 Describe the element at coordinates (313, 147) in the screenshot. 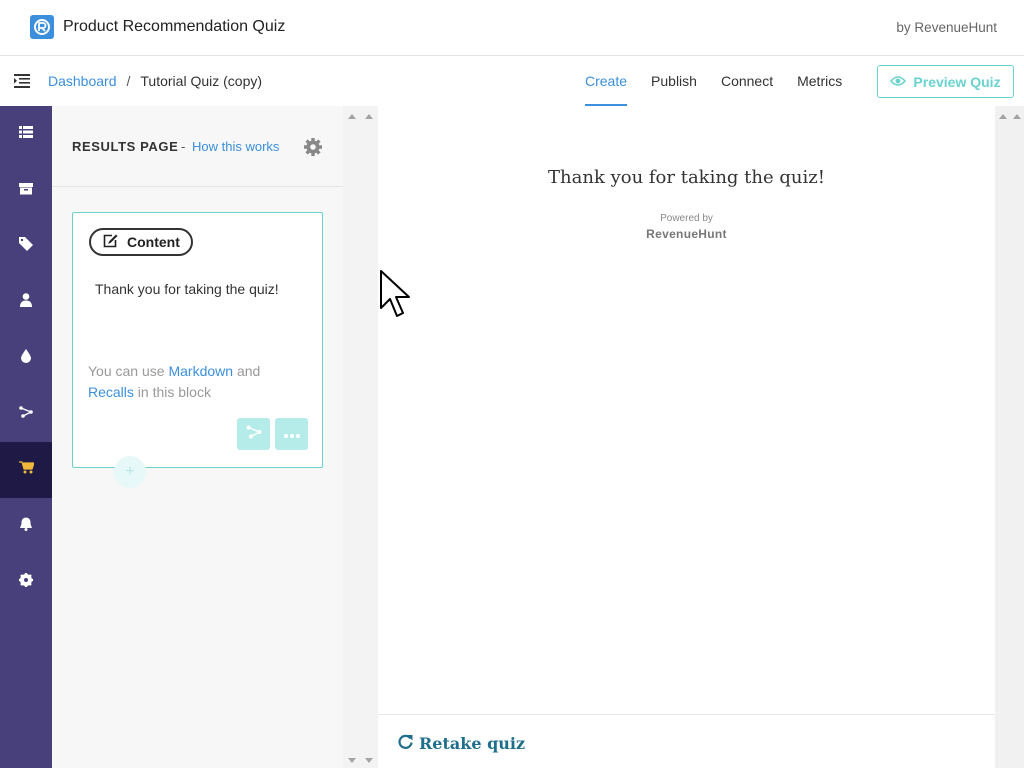

I see `settings-gear-icon` at that location.